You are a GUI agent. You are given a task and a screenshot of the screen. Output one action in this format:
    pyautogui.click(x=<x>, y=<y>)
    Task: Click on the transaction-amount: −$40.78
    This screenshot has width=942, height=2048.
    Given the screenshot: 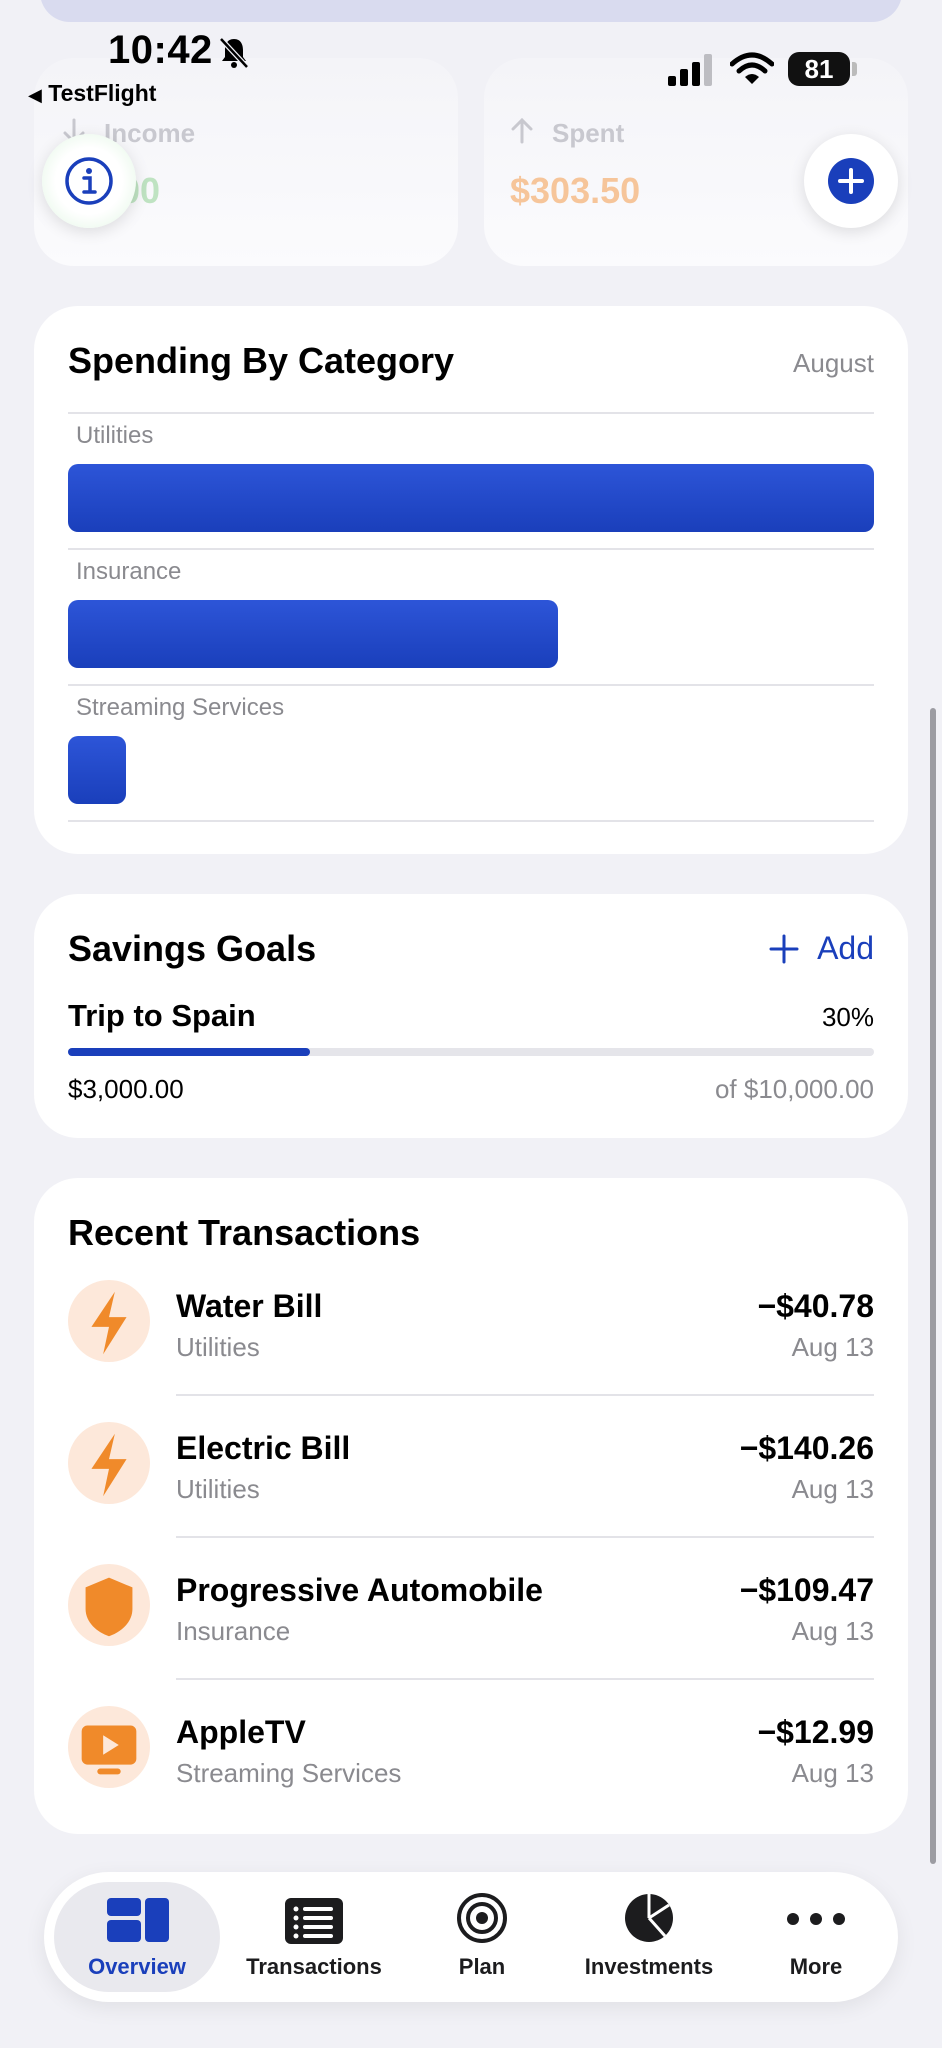 What is the action you would take?
    pyautogui.click(x=815, y=1306)
    